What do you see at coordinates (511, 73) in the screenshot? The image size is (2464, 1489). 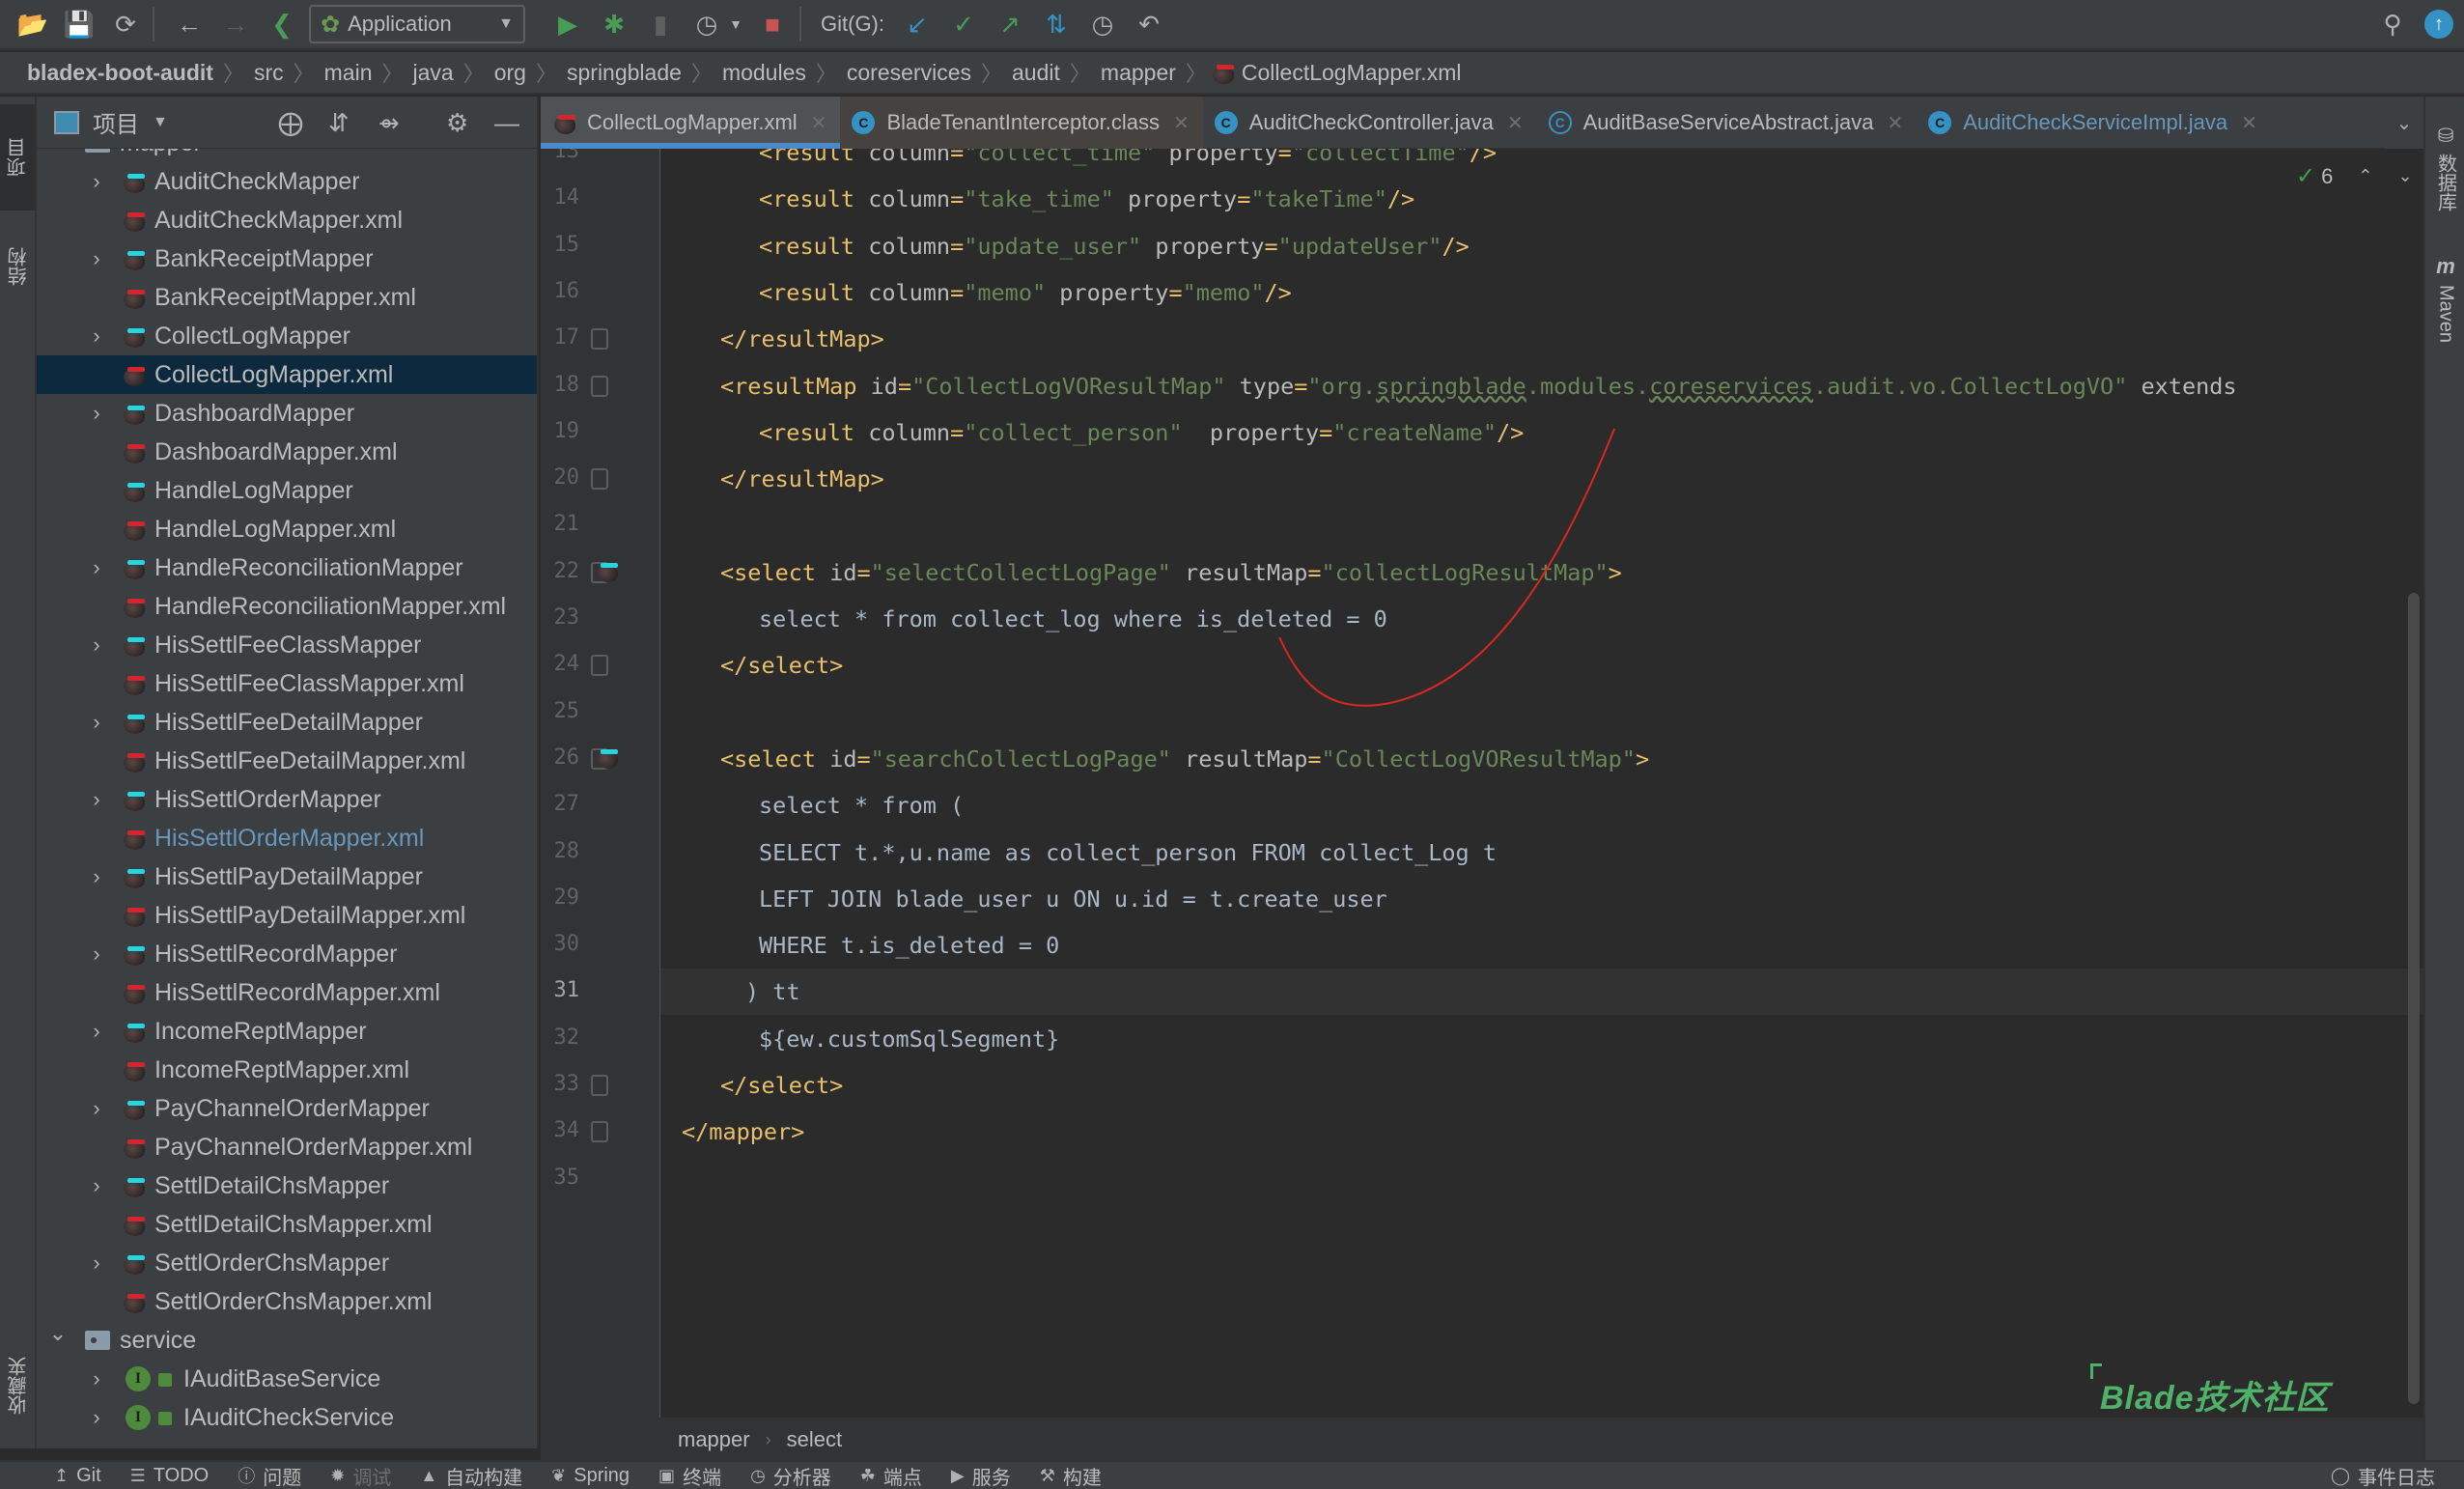 I see `breadcrumb-org: org` at bounding box center [511, 73].